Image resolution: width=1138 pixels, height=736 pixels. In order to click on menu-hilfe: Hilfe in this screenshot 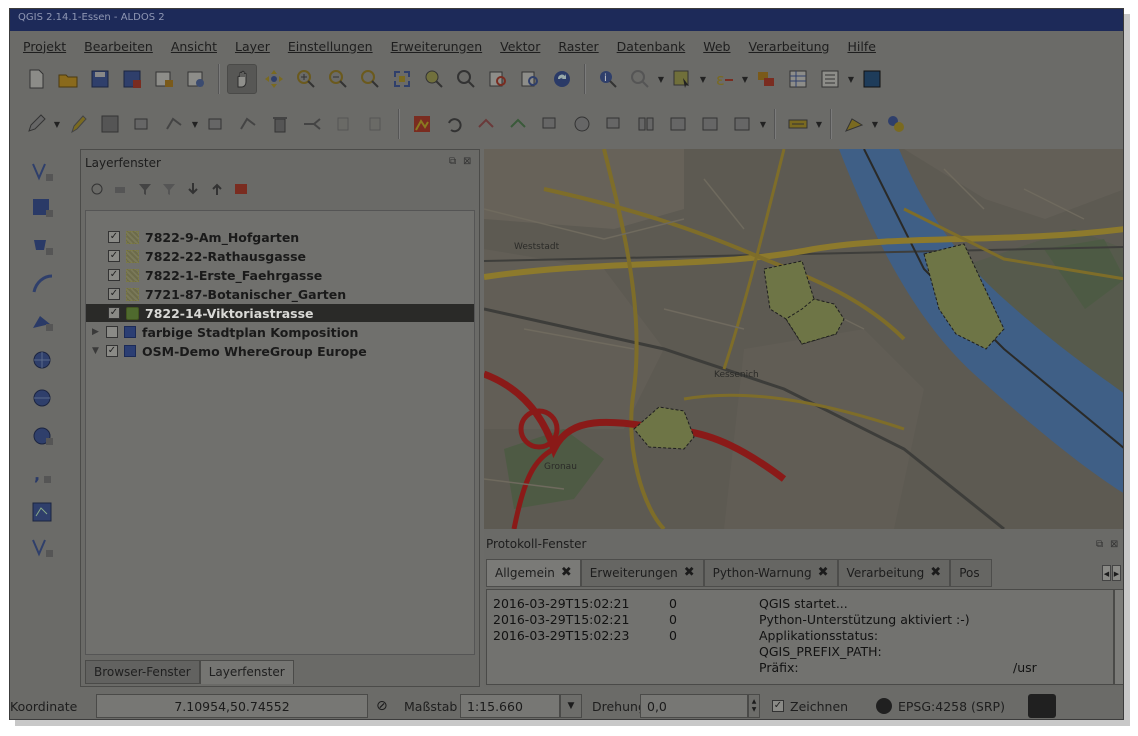, I will do `click(864, 46)`.